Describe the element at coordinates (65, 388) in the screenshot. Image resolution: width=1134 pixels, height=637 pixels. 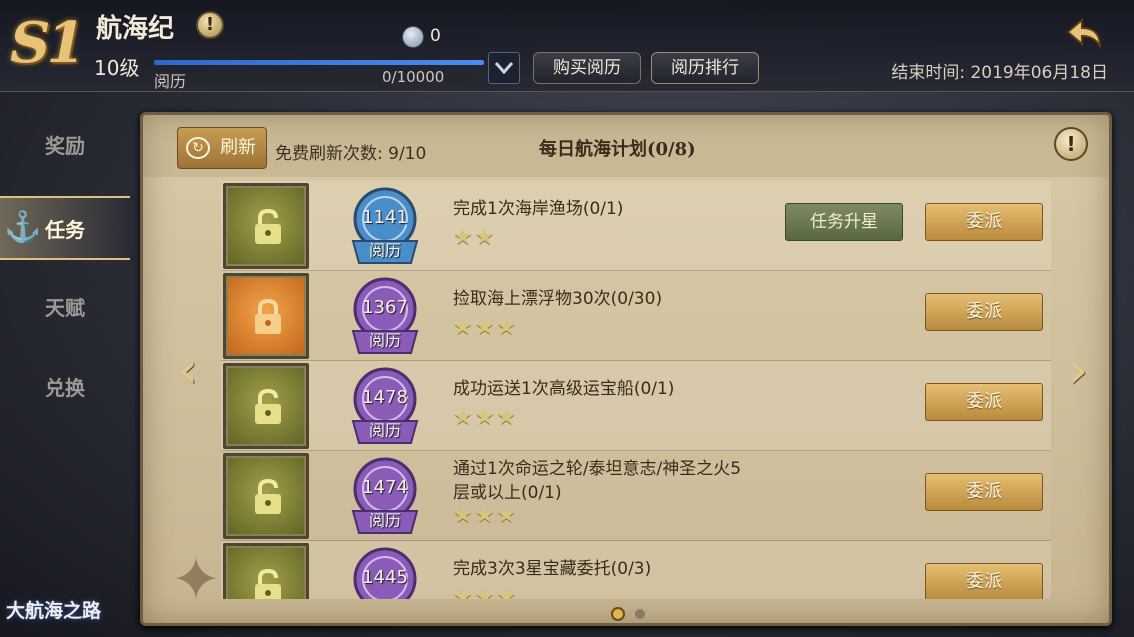
I see `sidebar-item-exchange: 兑换` at that location.